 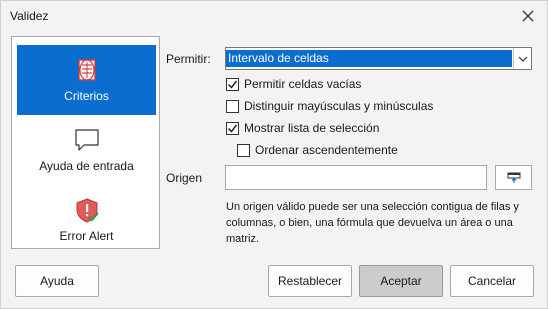 What do you see at coordinates (87, 70) in the screenshot?
I see `criteria-list-icon` at bounding box center [87, 70].